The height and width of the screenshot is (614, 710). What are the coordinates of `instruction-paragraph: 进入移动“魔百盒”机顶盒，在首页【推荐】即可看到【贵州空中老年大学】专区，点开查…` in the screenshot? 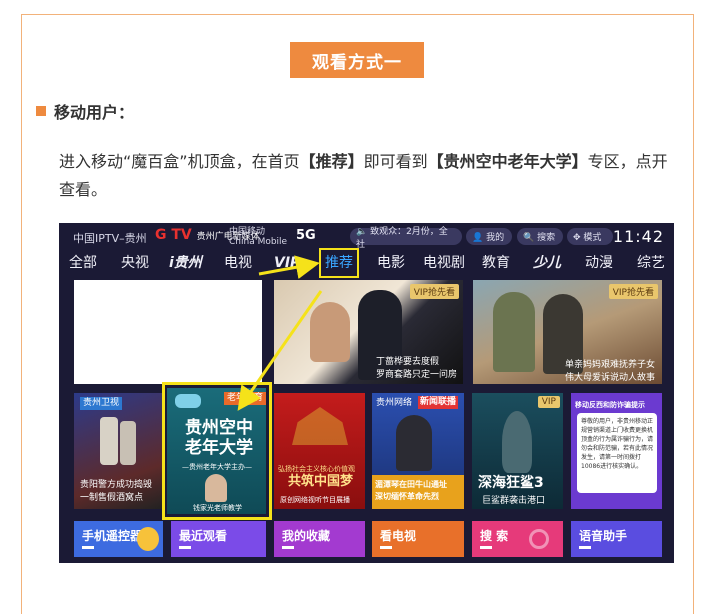 It's located at (367, 176).